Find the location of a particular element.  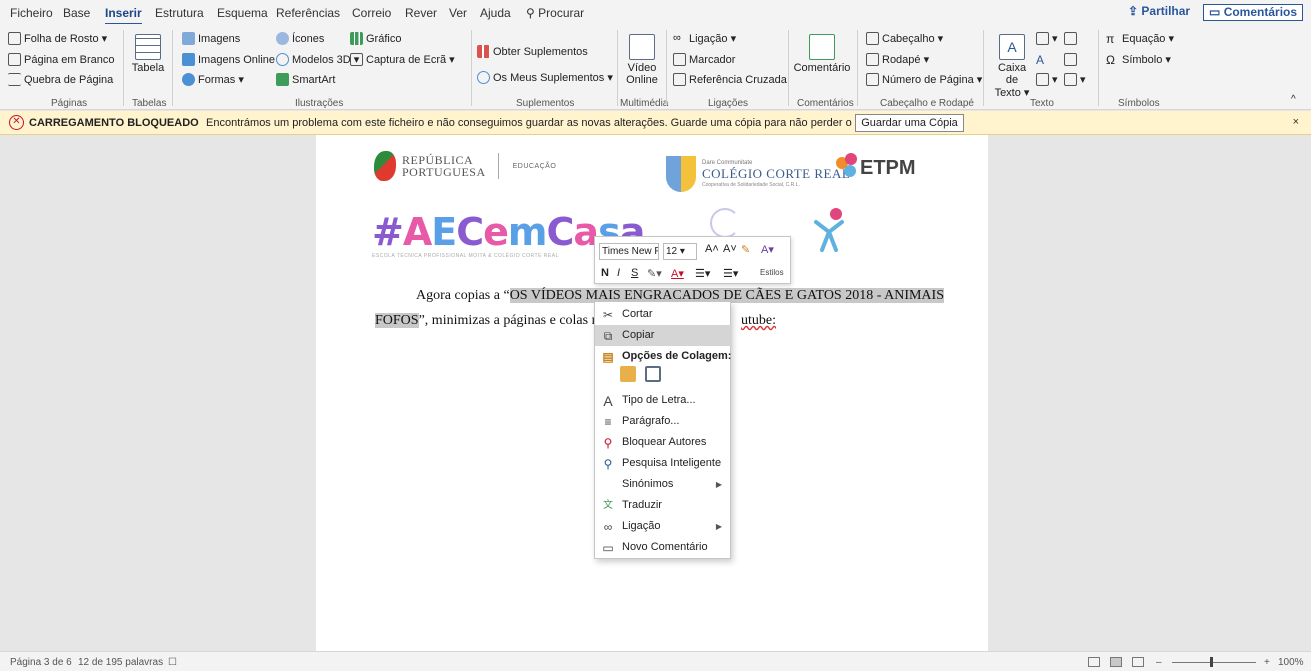

read-mode-icon is located at coordinates (1094, 662).